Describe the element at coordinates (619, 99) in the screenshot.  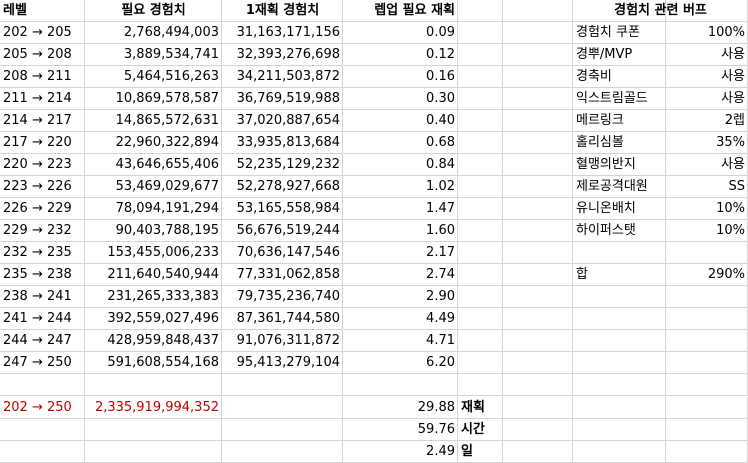
I see `buff-name-cell: 익스트림골드` at that location.